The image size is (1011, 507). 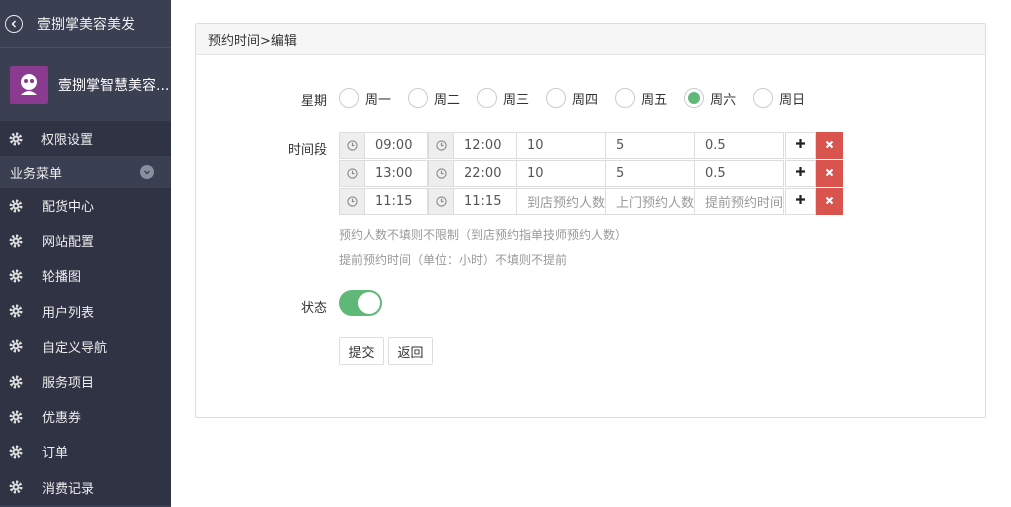 I want to click on sidebar-item-8: 消费记录, so click(x=85, y=487).